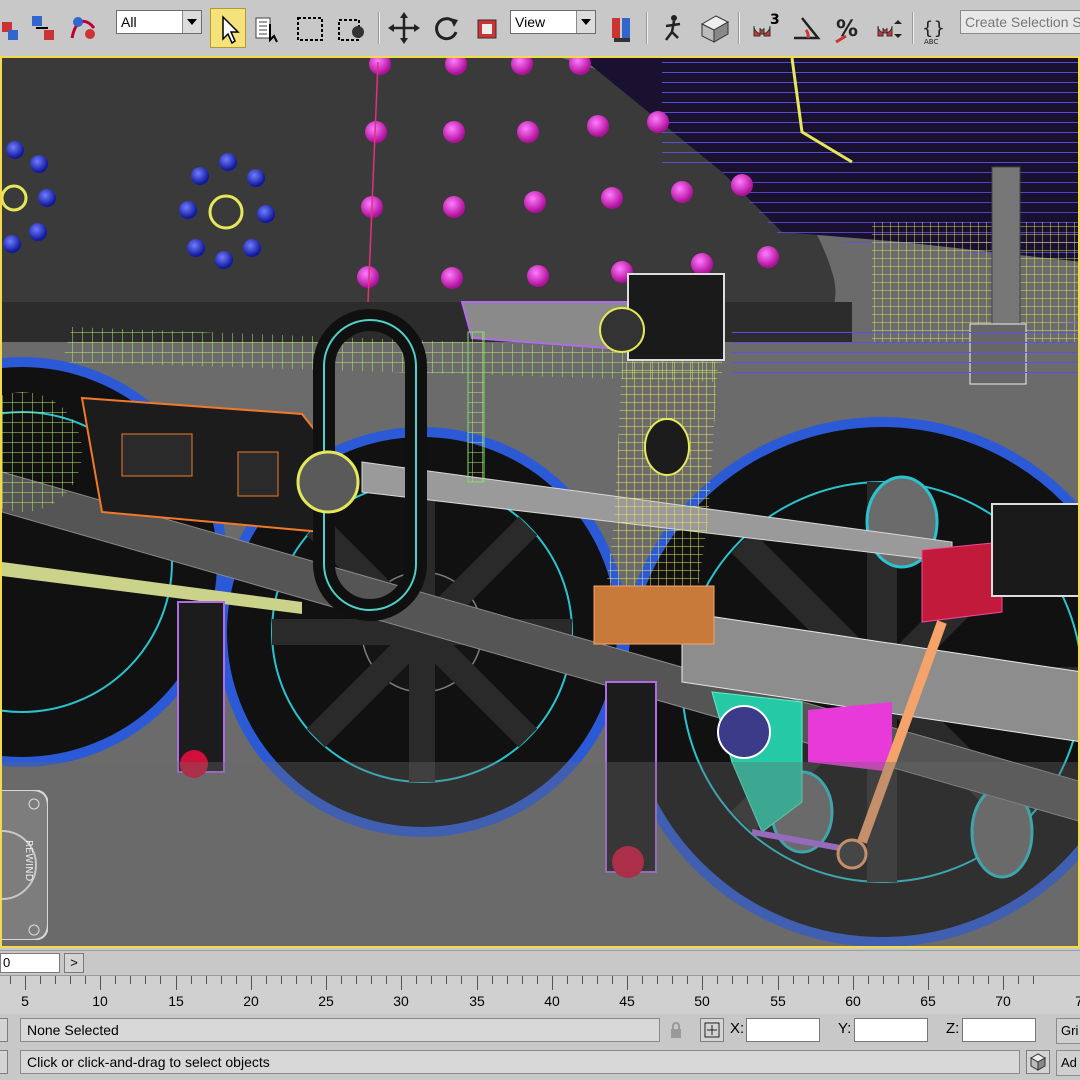 This screenshot has width=1080, height=1080. What do you see at coordinates (845, 1028) in the screenshot?
I see `y-coord-label: Y:` at bounding box center [845, 1028].